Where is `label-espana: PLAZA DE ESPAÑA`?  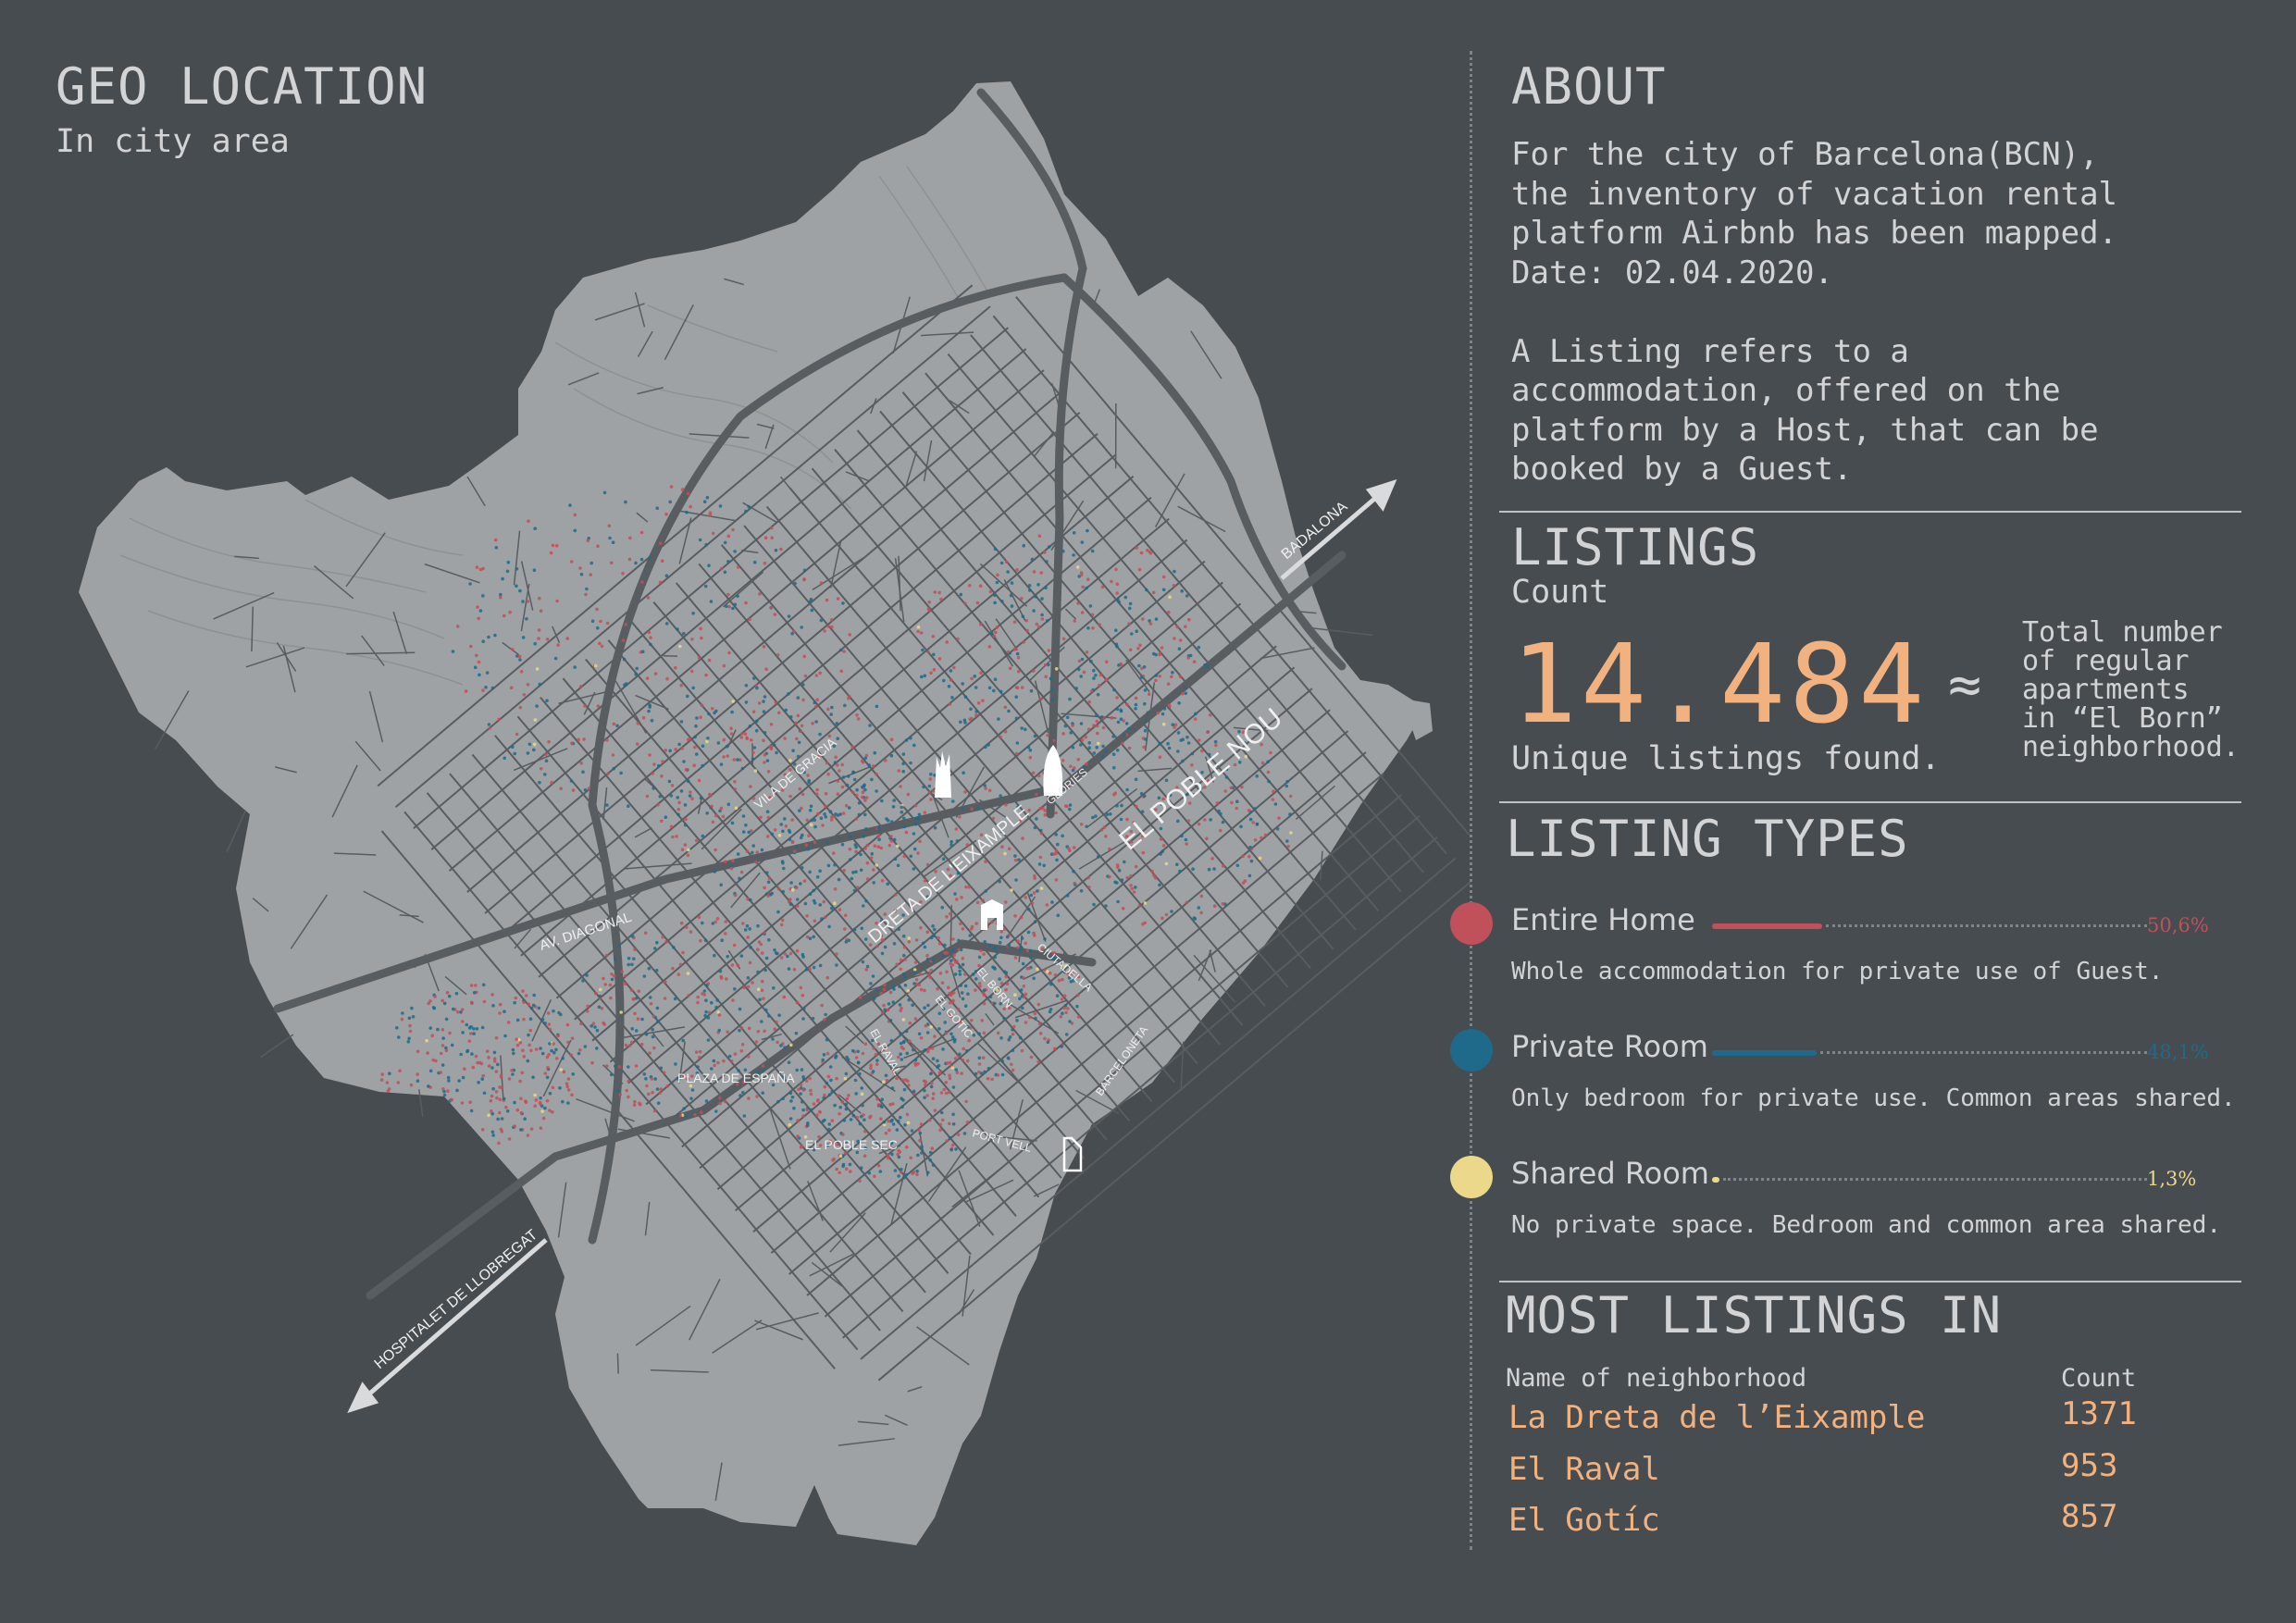
label-espana: PLAZA DE ESPAÑA is located at coordinates (736, 1078).